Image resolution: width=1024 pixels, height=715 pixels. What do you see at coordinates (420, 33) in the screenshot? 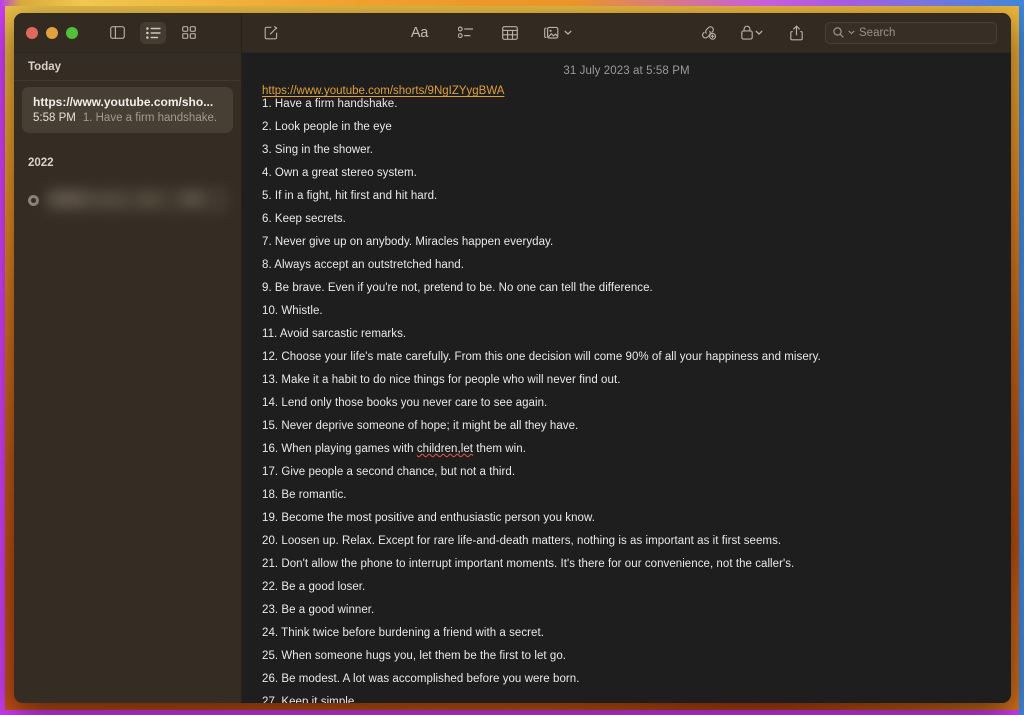
I see `format-text-icon: Aa` at bounding box center [420, 33].